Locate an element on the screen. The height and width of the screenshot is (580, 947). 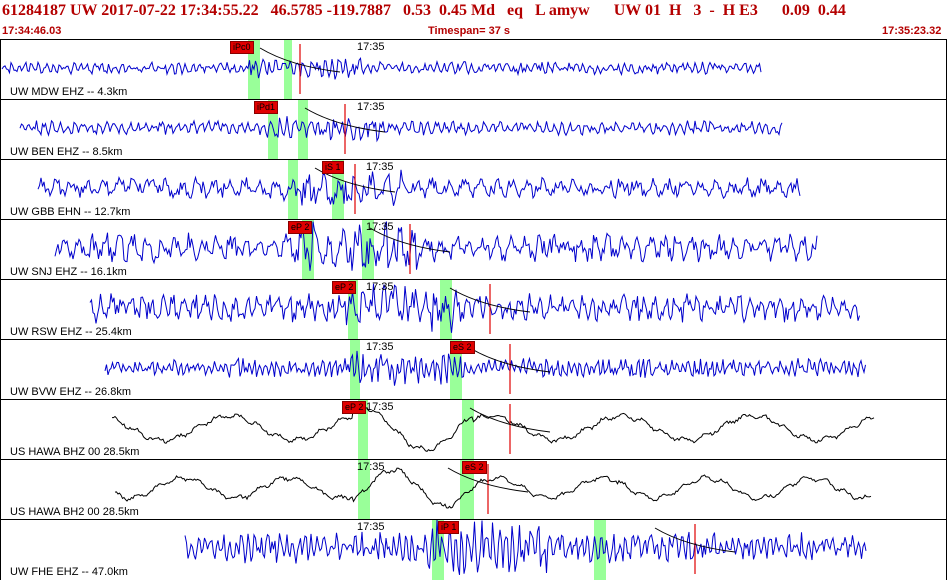
trace-panel: eS 2 17:35 US HAWA BH2 00 28.5km is located at coordinates (473, 489).